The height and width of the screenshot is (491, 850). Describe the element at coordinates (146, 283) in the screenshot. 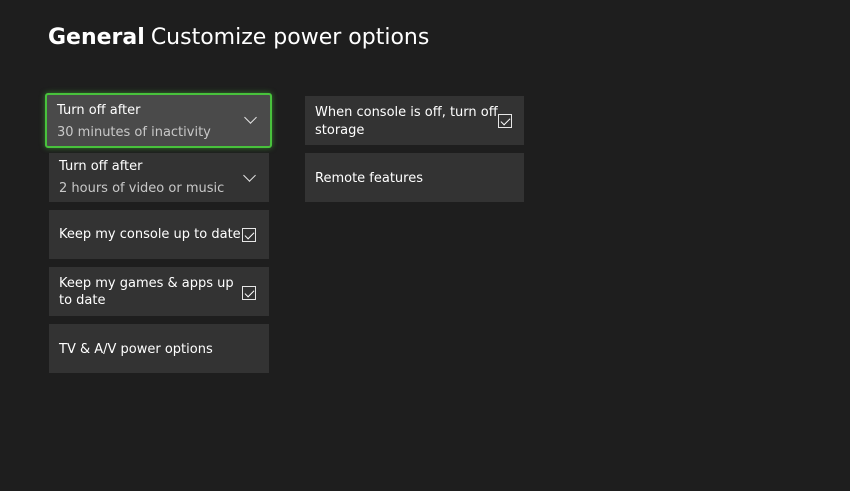

I see `keep-games-updated-label-line1: Keep my games & apps up` at that location.